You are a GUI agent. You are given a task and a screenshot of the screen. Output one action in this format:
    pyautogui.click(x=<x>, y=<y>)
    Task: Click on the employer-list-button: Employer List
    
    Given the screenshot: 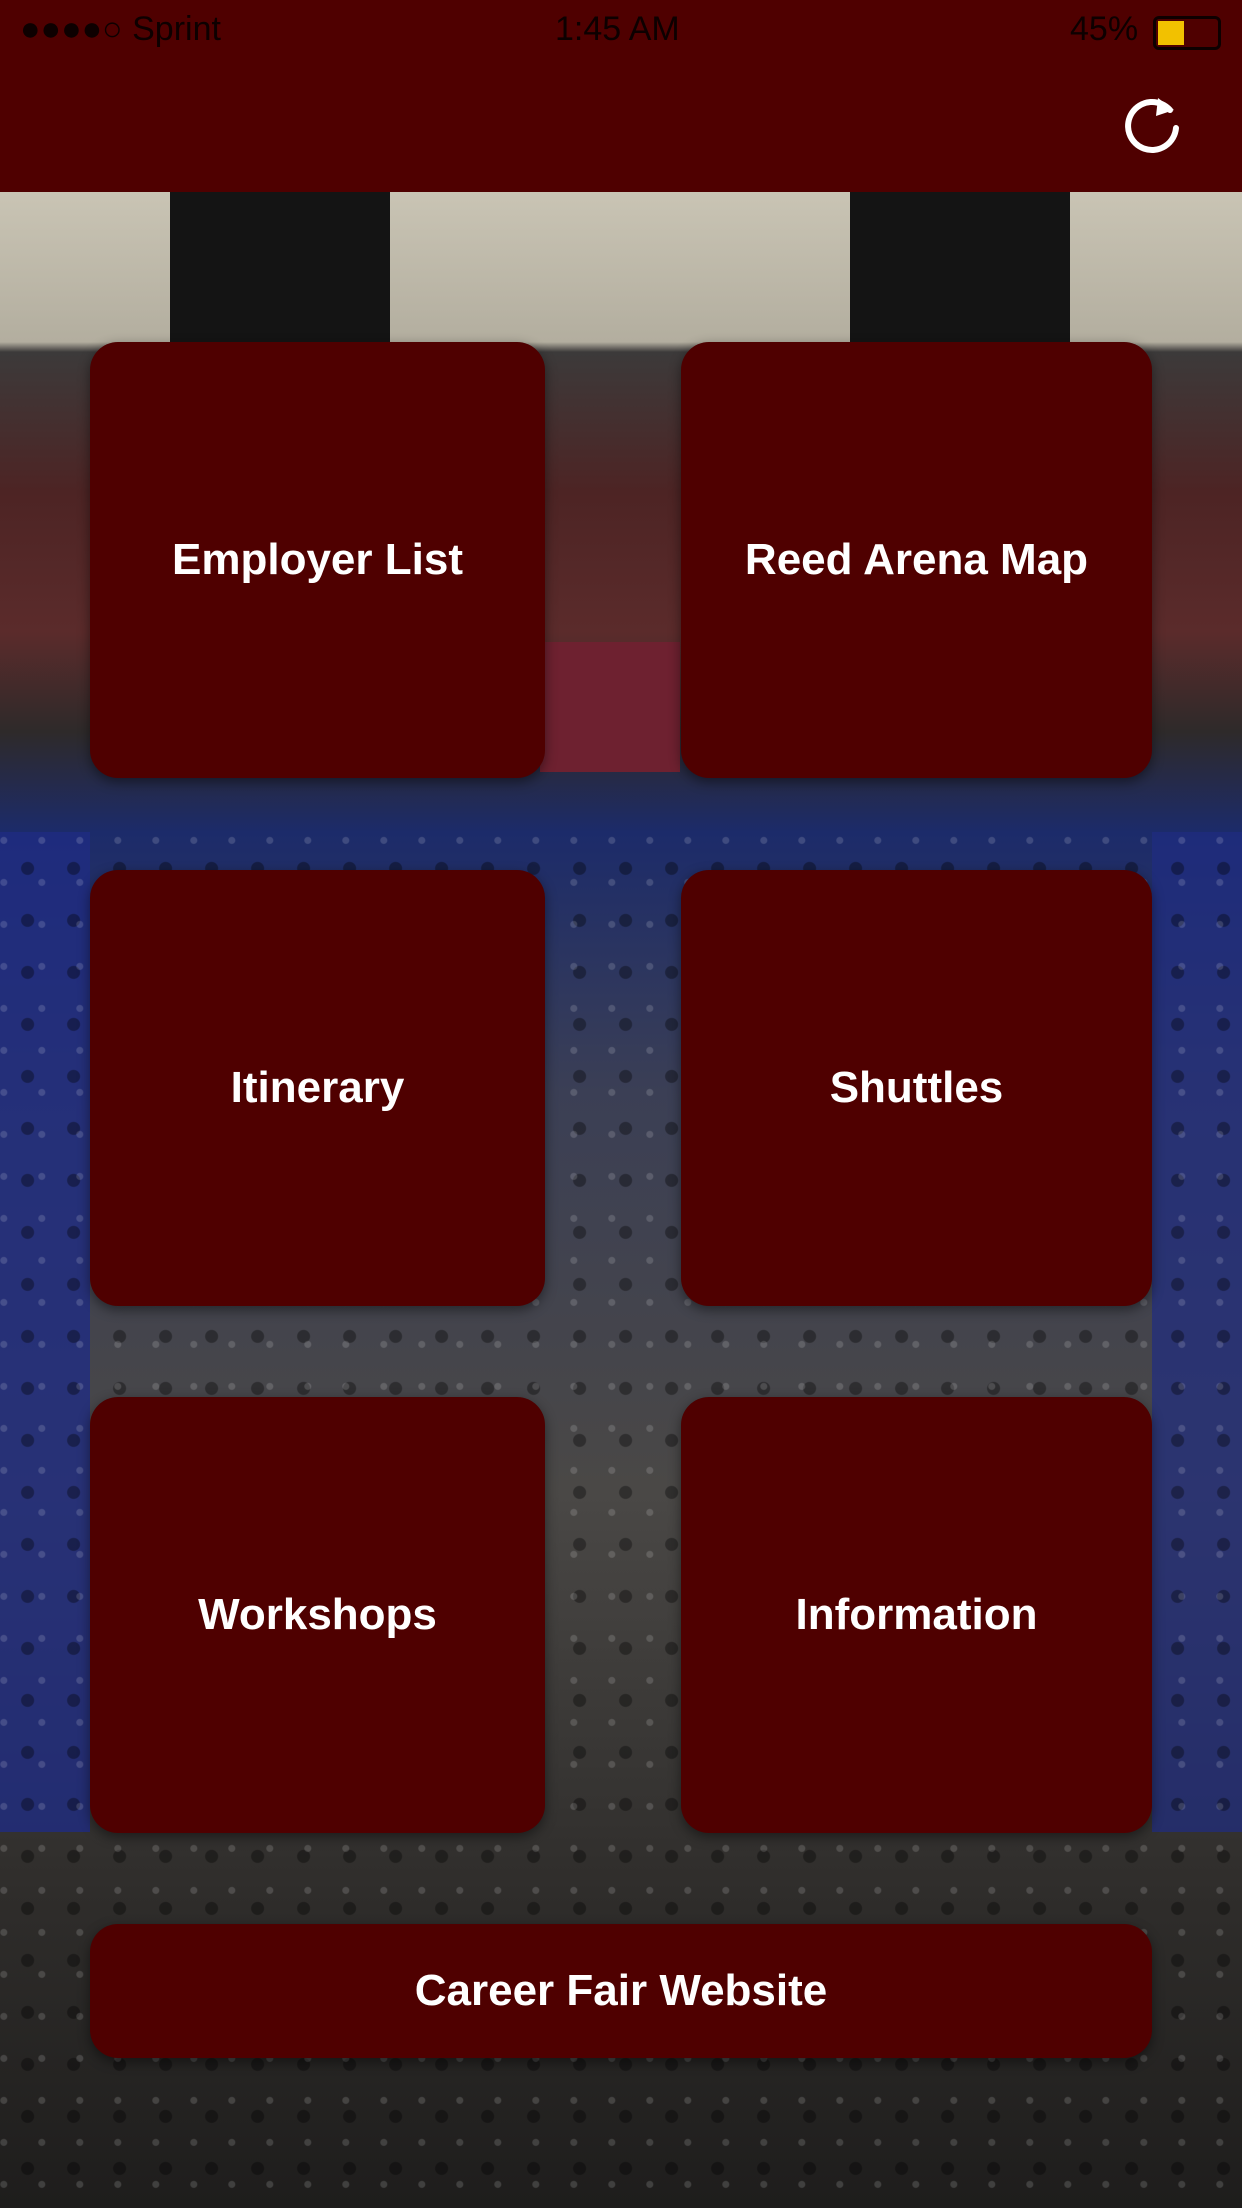 What is the action you would take?
    pyautogui.click(x=317, y=560)
    